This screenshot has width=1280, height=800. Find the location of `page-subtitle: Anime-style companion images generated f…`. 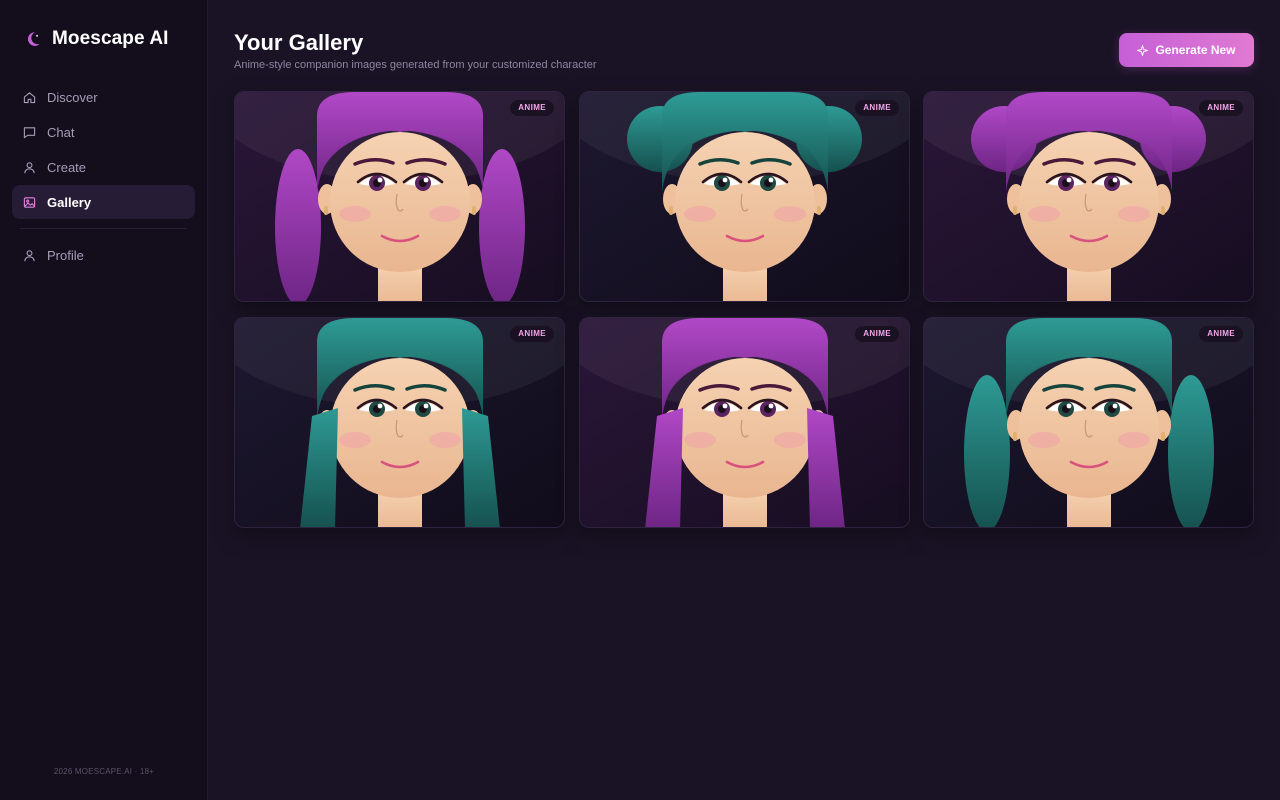

page-subtitle: Anime-style companion images generated f… is located at coordinates (415, 65).